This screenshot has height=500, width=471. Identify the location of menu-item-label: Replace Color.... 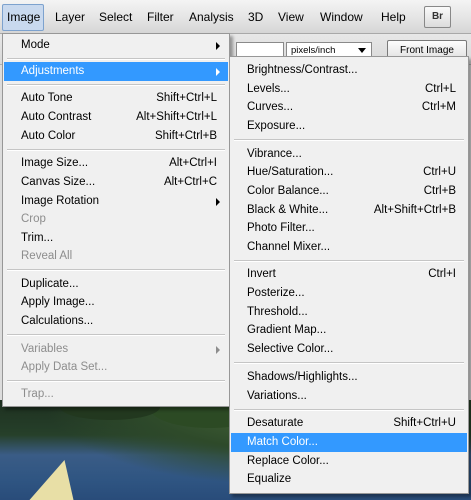
(288, 461).